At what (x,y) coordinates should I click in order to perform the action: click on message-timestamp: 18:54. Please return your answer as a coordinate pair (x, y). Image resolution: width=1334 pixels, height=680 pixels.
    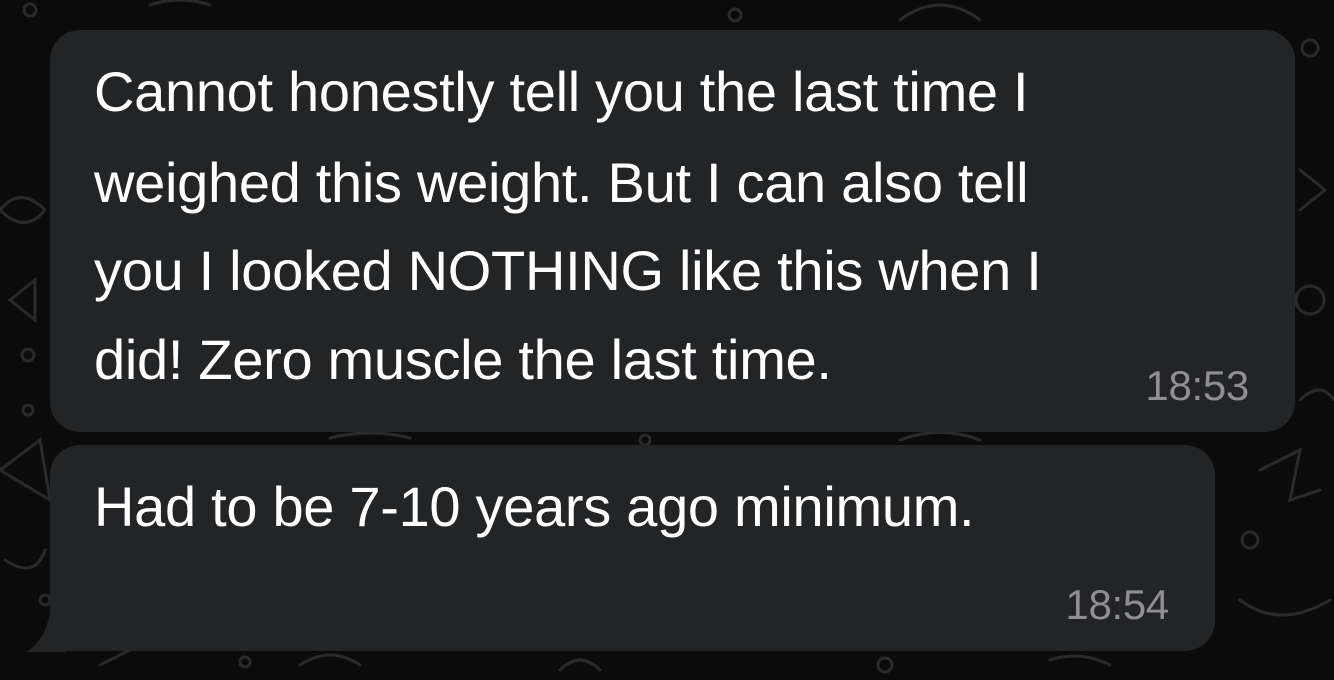
    Looking at the image, I should click on (1117, 604).